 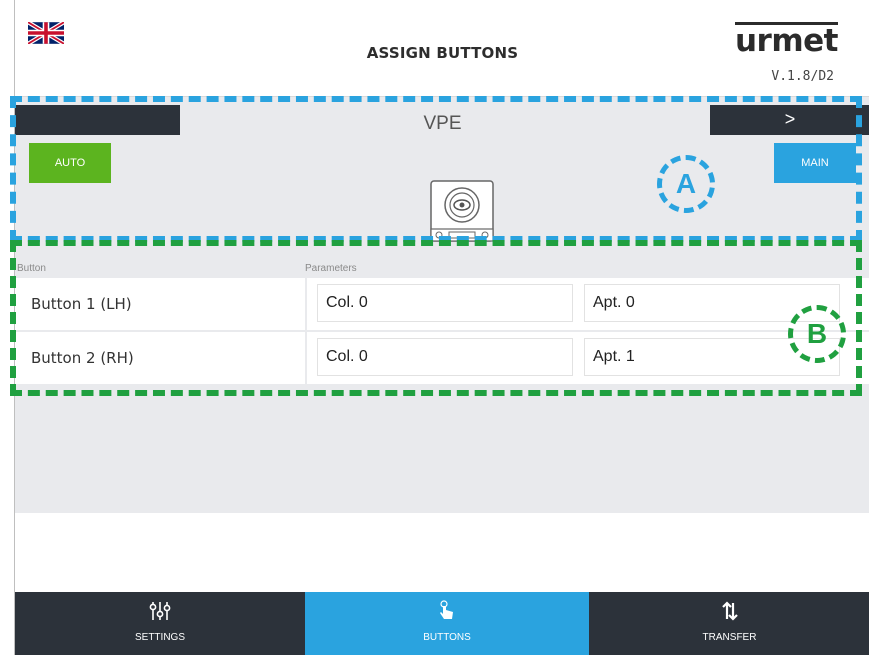 What do you see at coordinates (46, 33) in the screenshot?
I see `uk-flag-icon` at bounding box center [46, 33].